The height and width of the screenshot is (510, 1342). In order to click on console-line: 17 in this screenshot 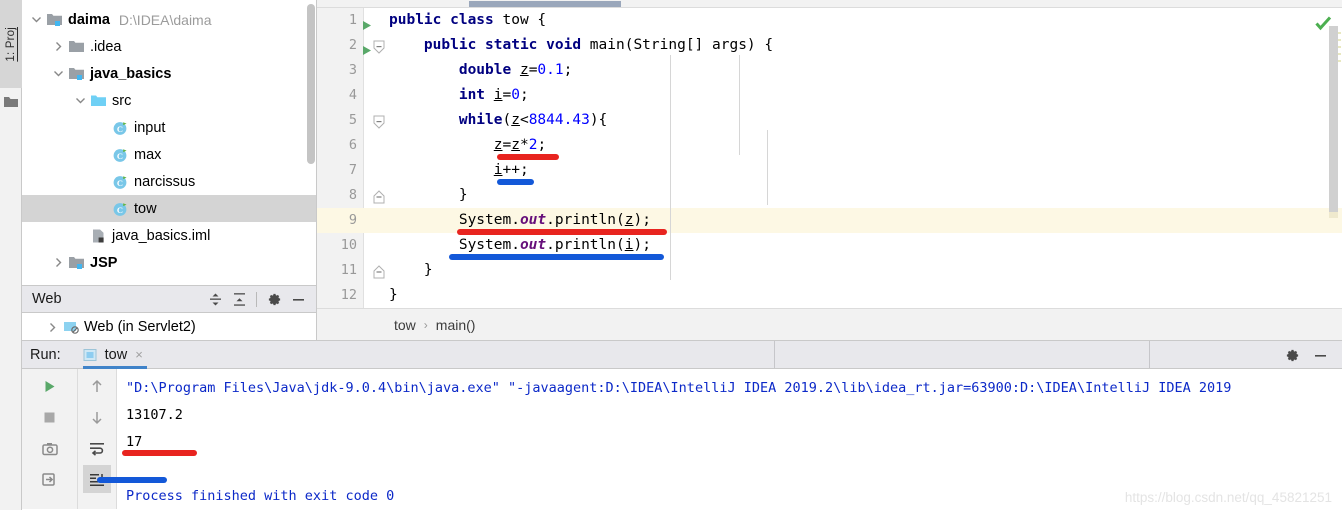, I will do `click(134, 442)`.